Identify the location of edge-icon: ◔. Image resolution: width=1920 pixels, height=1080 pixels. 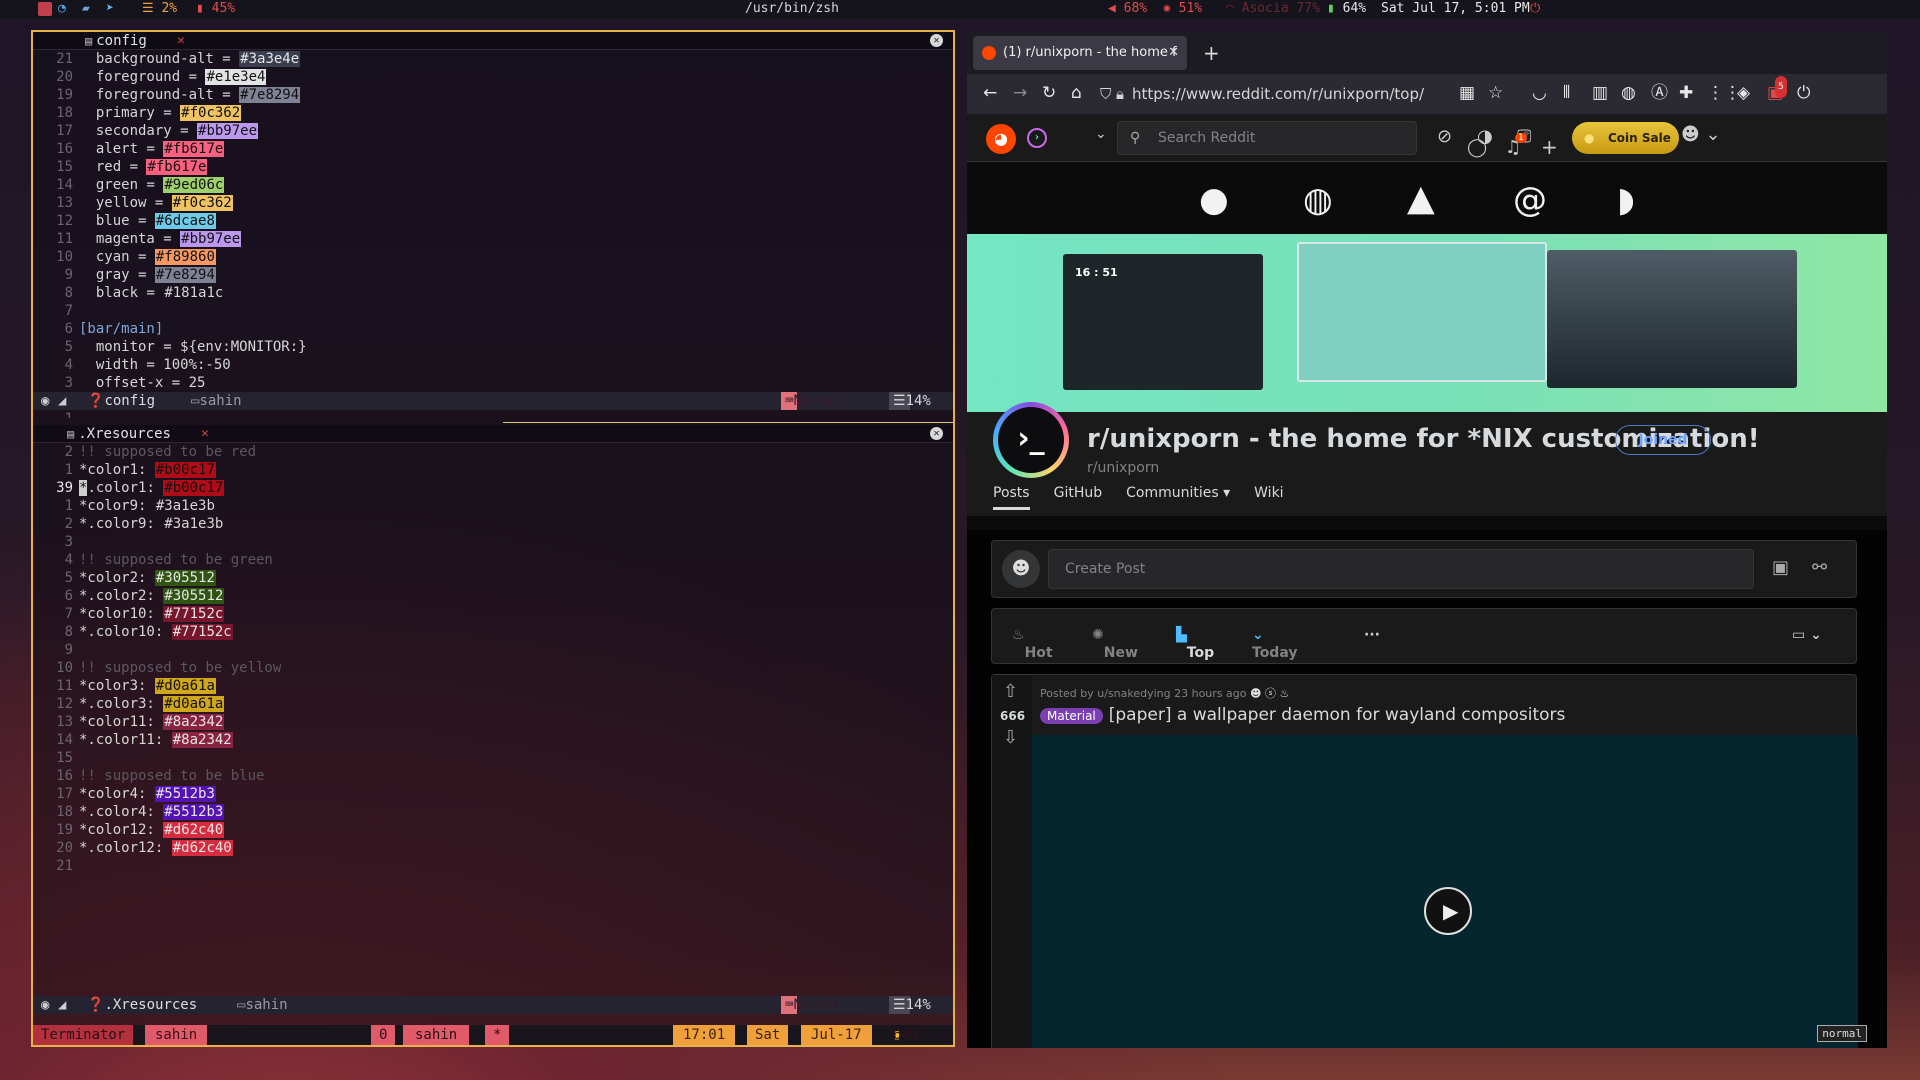
(62, 9).